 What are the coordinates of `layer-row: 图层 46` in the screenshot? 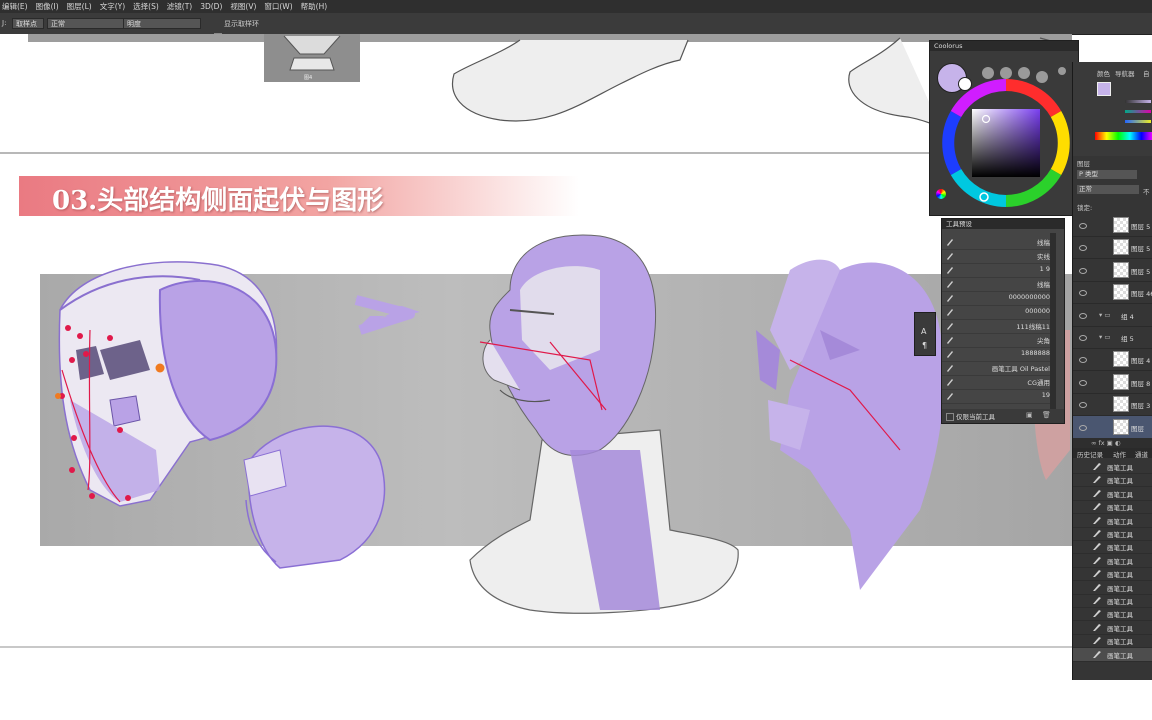 It's located at (1112, 293).